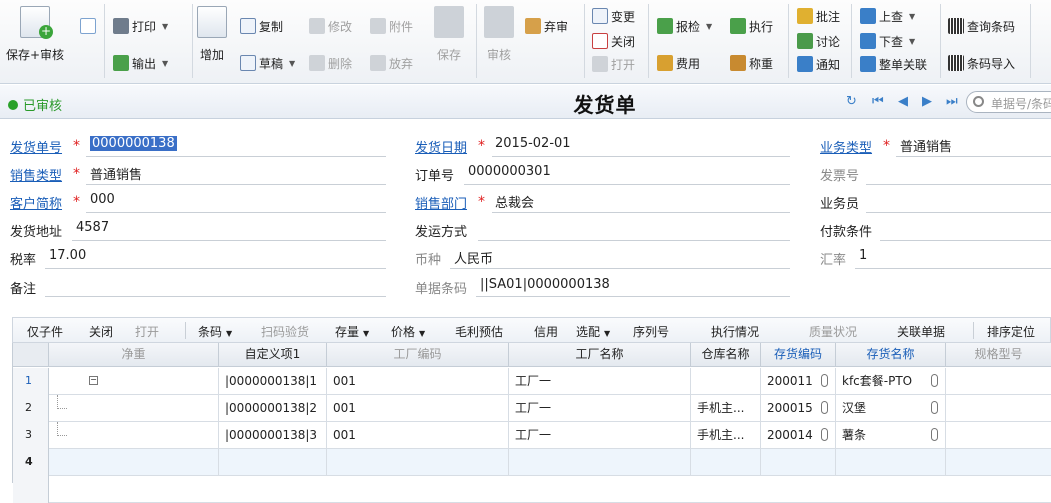 Image resolution: width=1051 pixels, height=503 pixels. What do you see at coordinates (116, 173) in the screenshot?
I see `sales-type-field: 普通销售` at bounding box center [116, 173].